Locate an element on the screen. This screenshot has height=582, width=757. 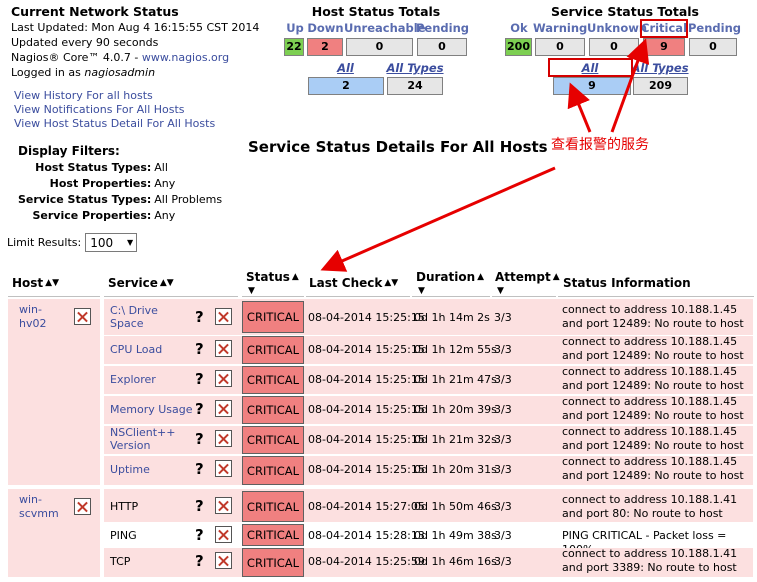
column-status-information: Status Information is located at coordinates (627, 283).